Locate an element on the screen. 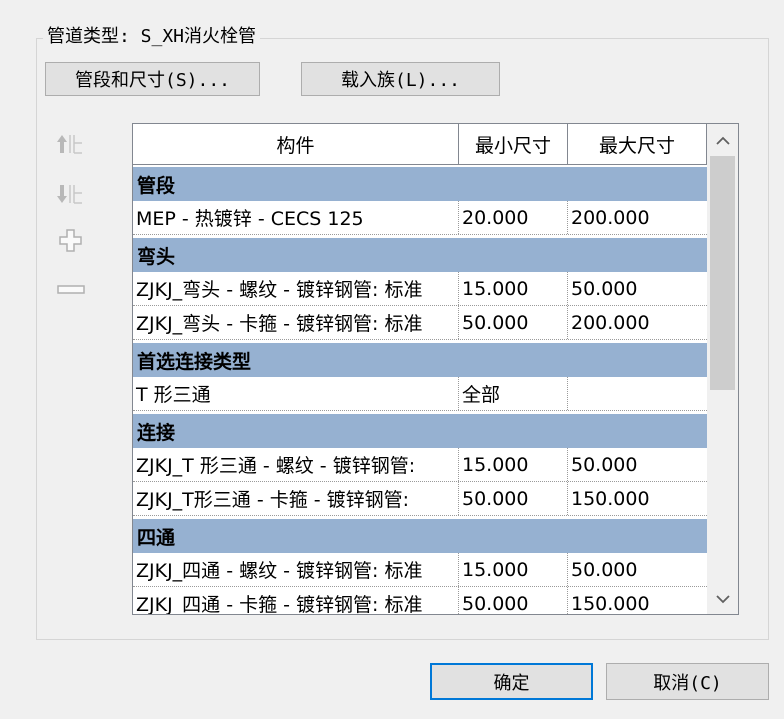 The height and width of the screenshot is (719, 784). scrollbar-thumb is located at coordinates (722, 273).